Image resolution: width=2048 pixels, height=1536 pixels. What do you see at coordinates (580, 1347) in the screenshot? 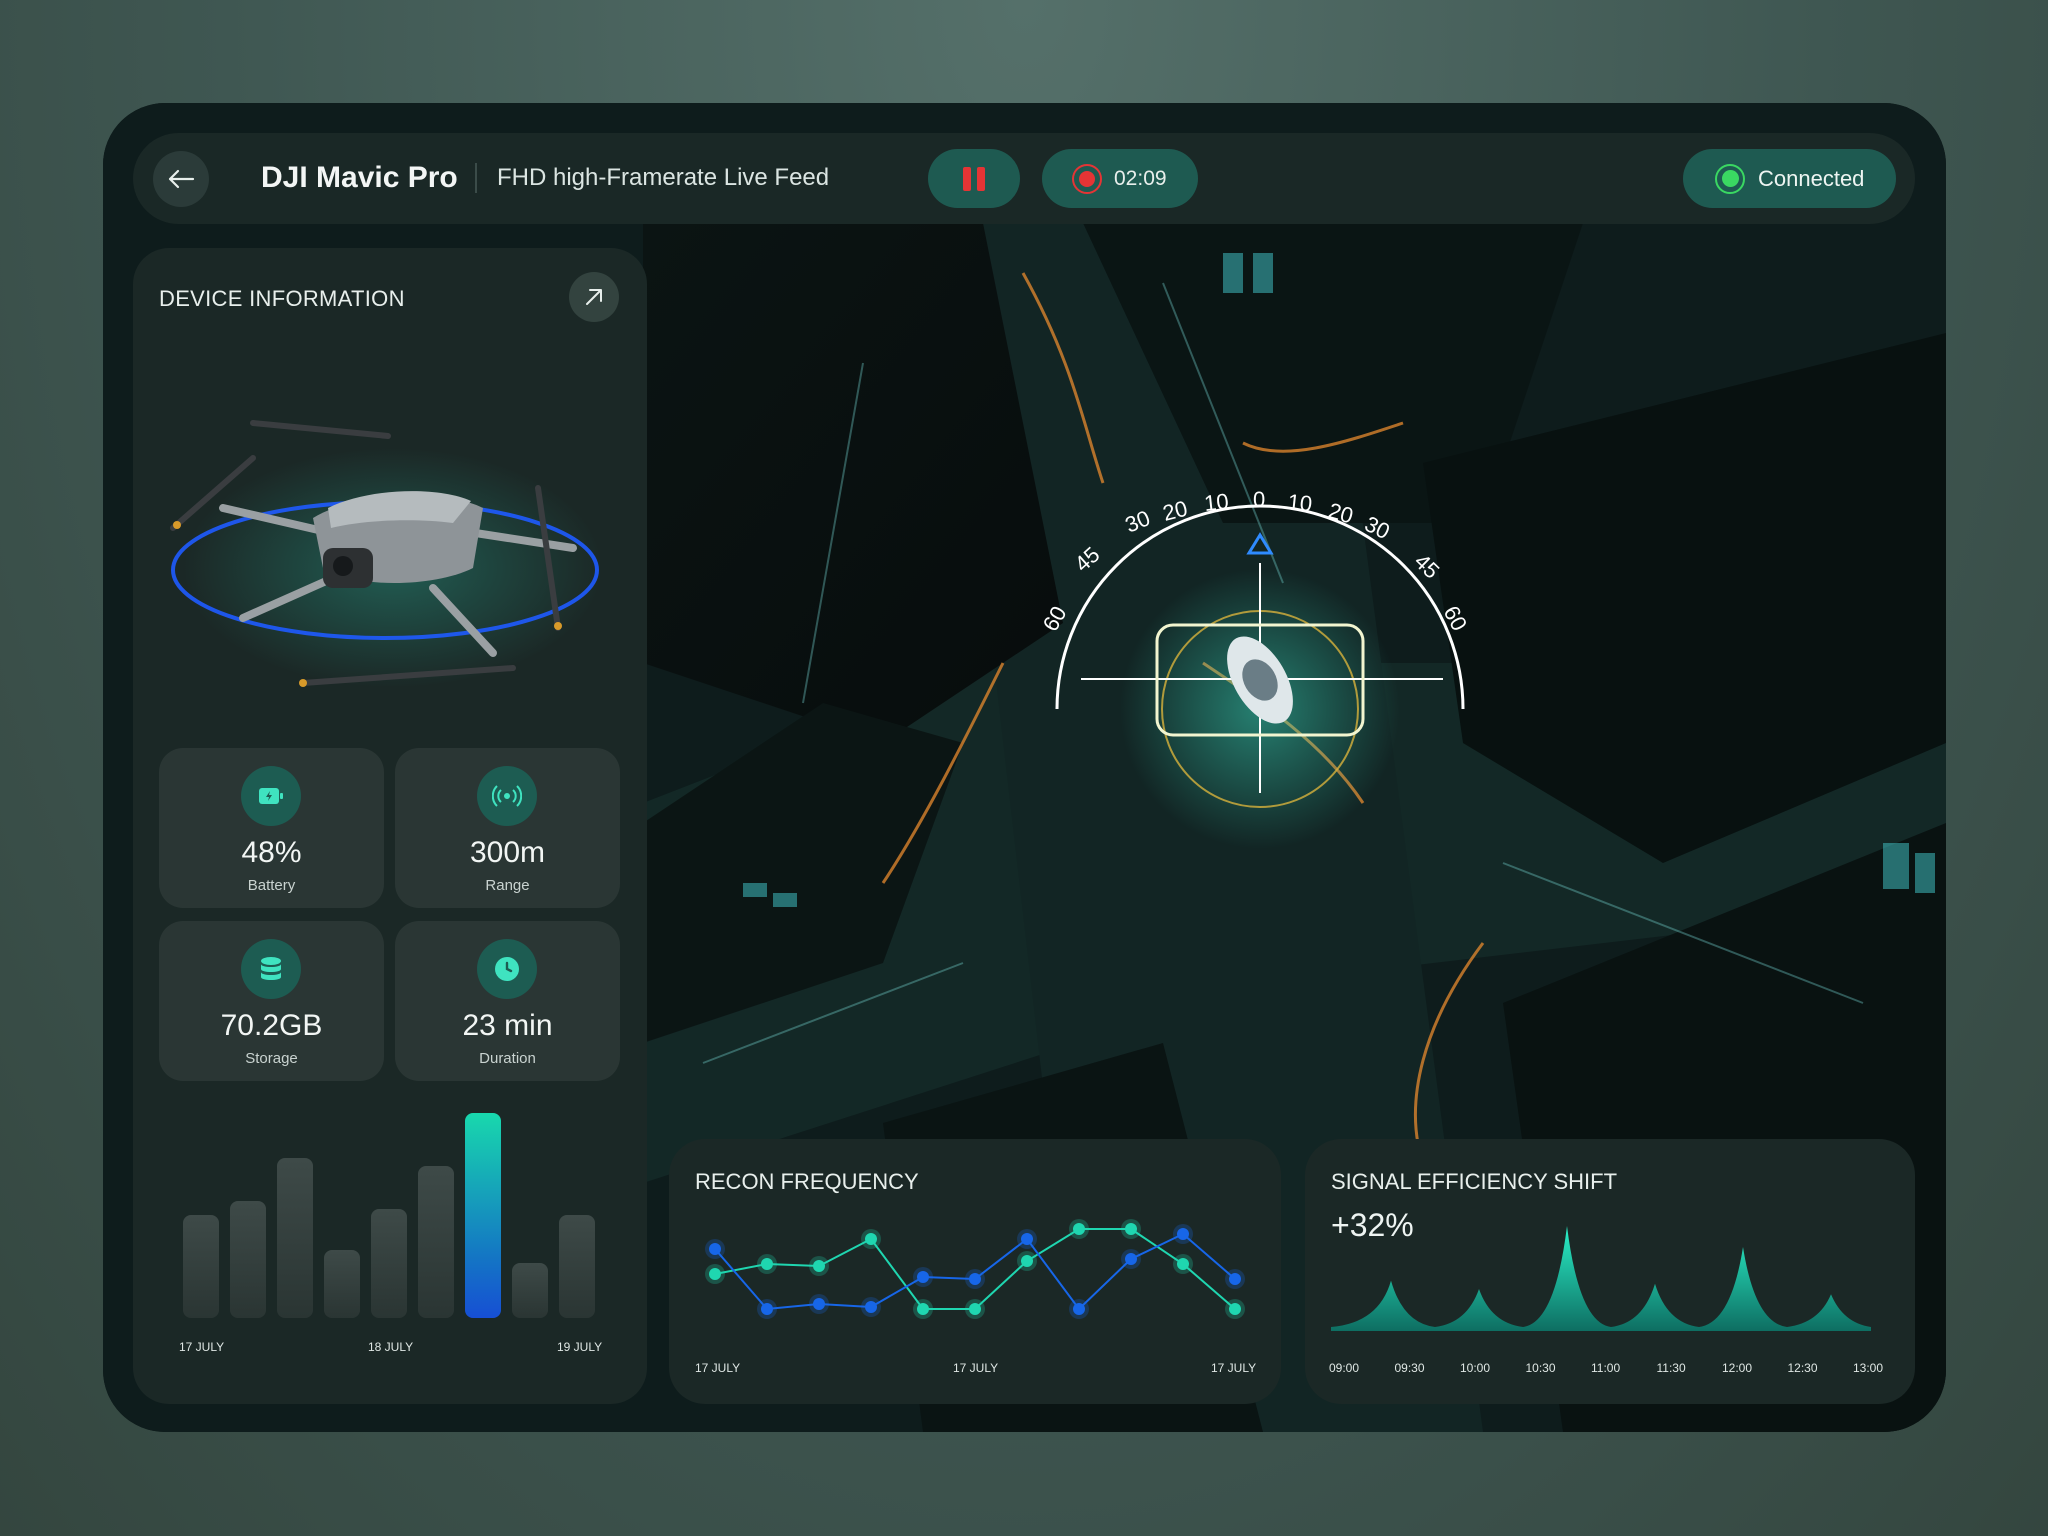
I see `bar-chart-tick-label: 19 JULY` at bounding box center [580, 1347].